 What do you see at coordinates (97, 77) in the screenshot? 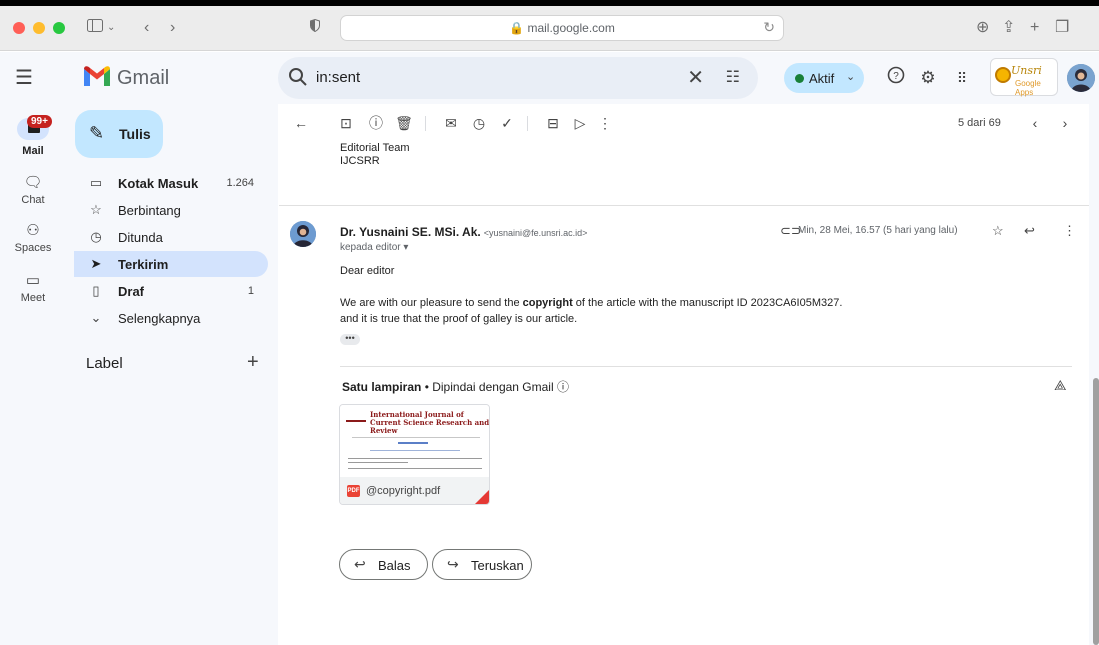
I see `gmail-logo-icon` at bounding box center [97, 77].